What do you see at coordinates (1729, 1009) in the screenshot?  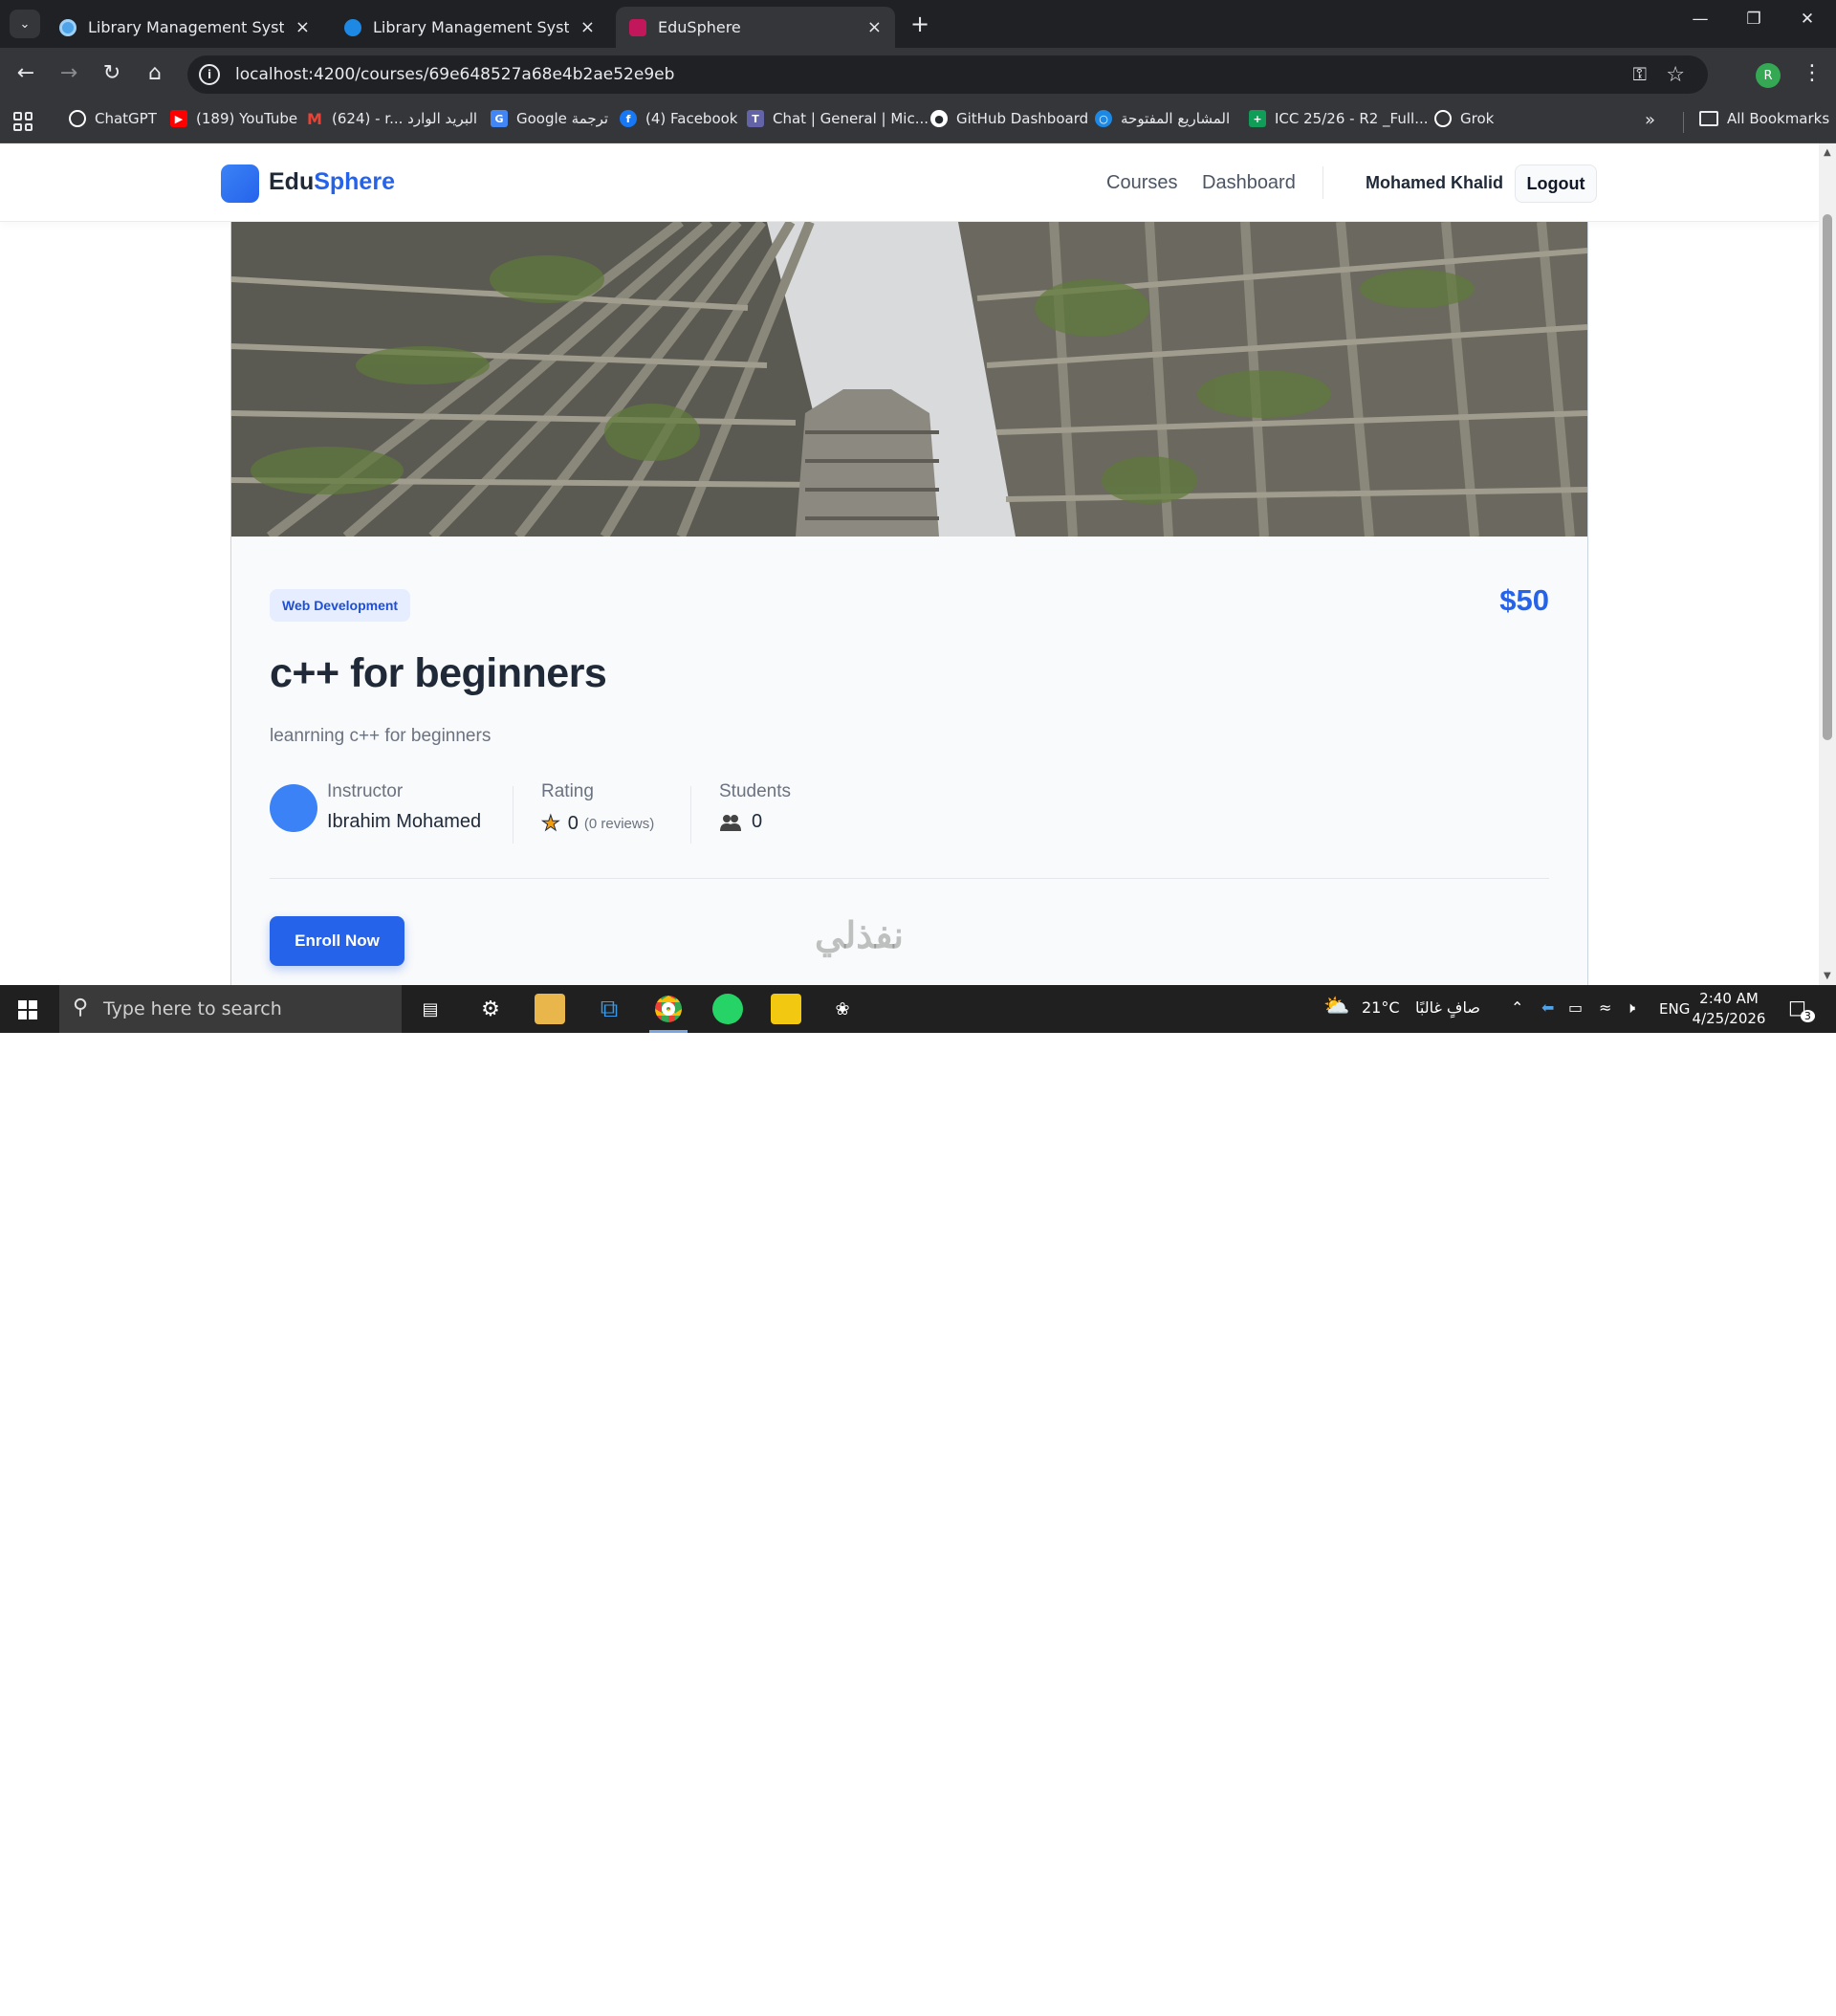 I see `taskbar-clock: 2:40 AM 4/25/2026` at bounding box center [1729, 1009].